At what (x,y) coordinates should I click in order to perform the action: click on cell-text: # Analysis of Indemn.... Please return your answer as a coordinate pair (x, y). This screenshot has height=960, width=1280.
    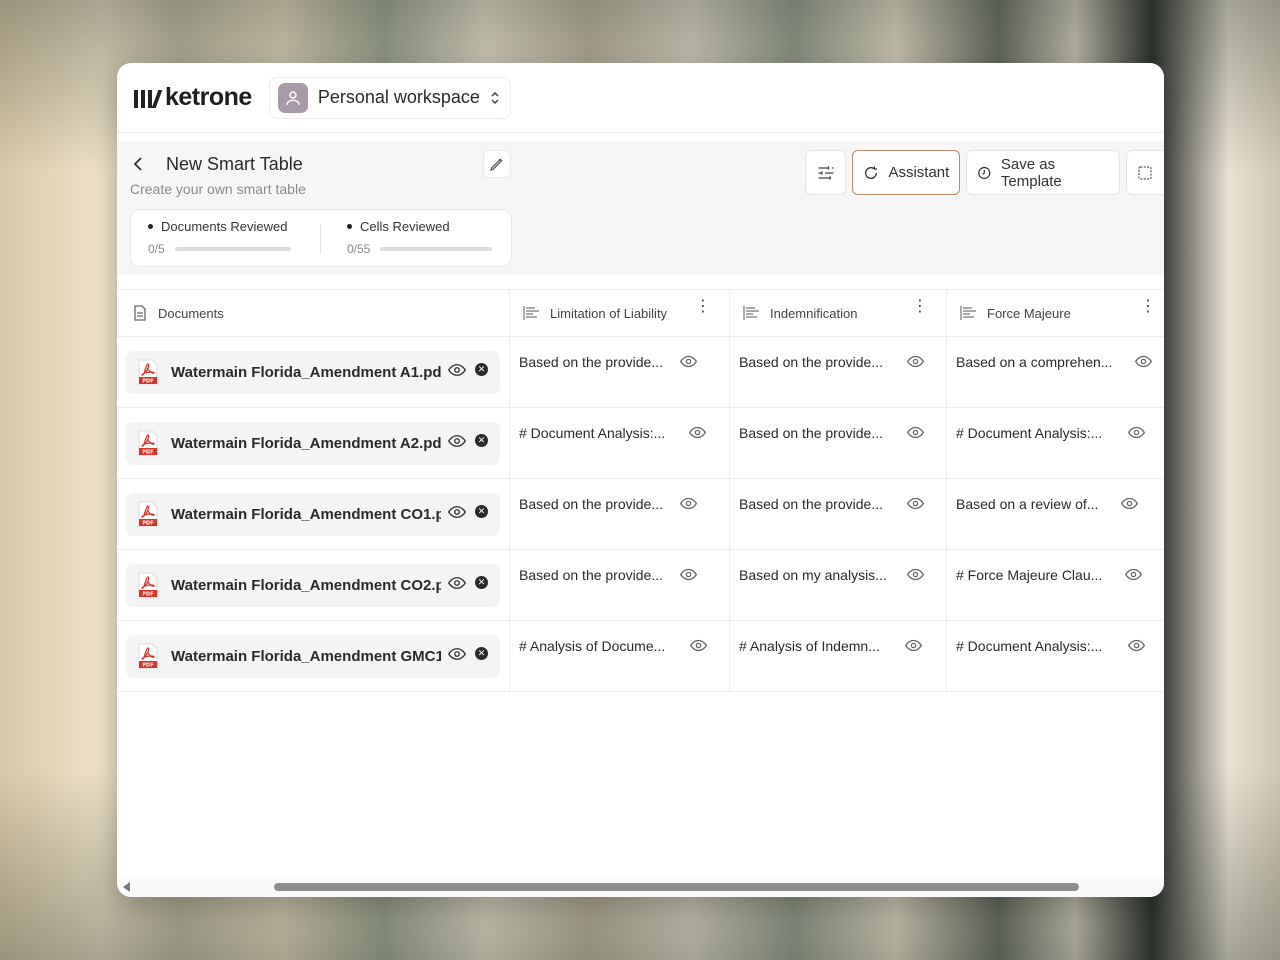
    Looking at the image, I should click on (809, 646).